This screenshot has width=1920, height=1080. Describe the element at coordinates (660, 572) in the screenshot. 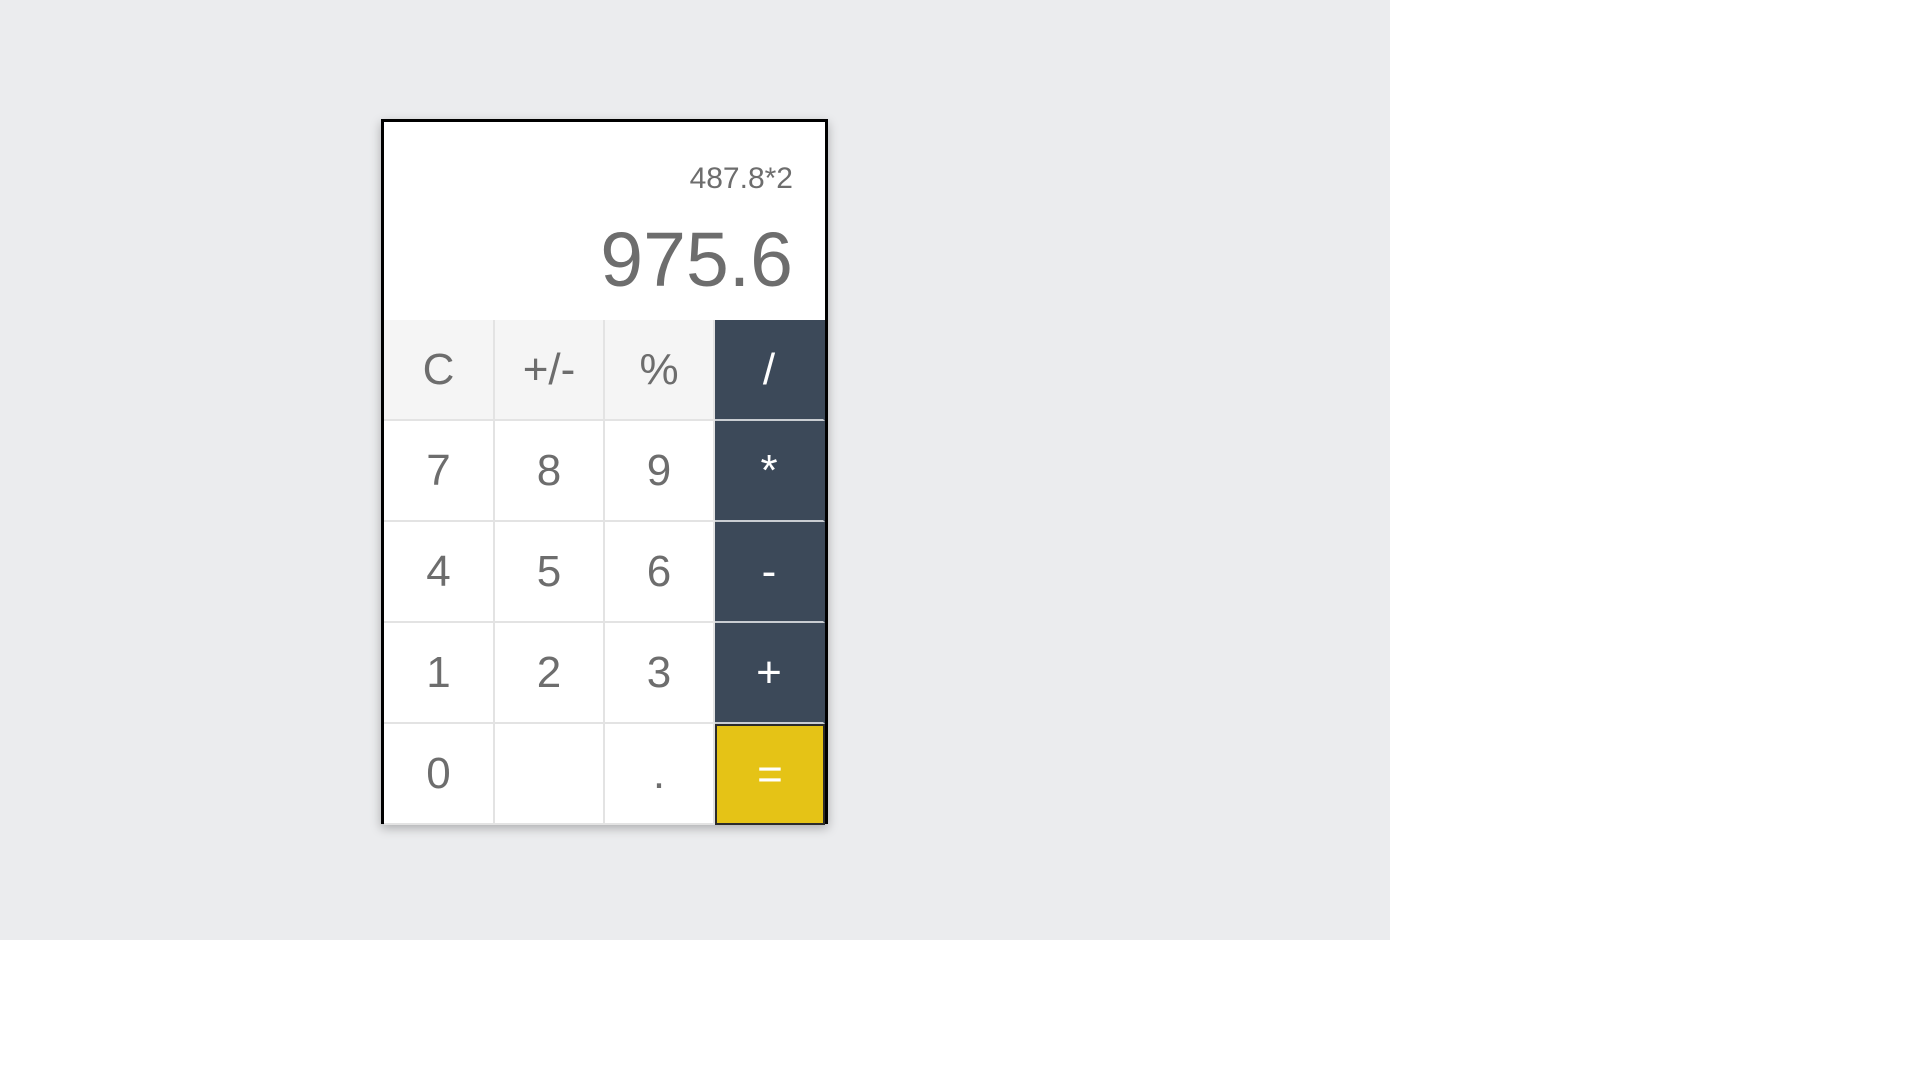

I see `digit-6-button: 6` at that location.